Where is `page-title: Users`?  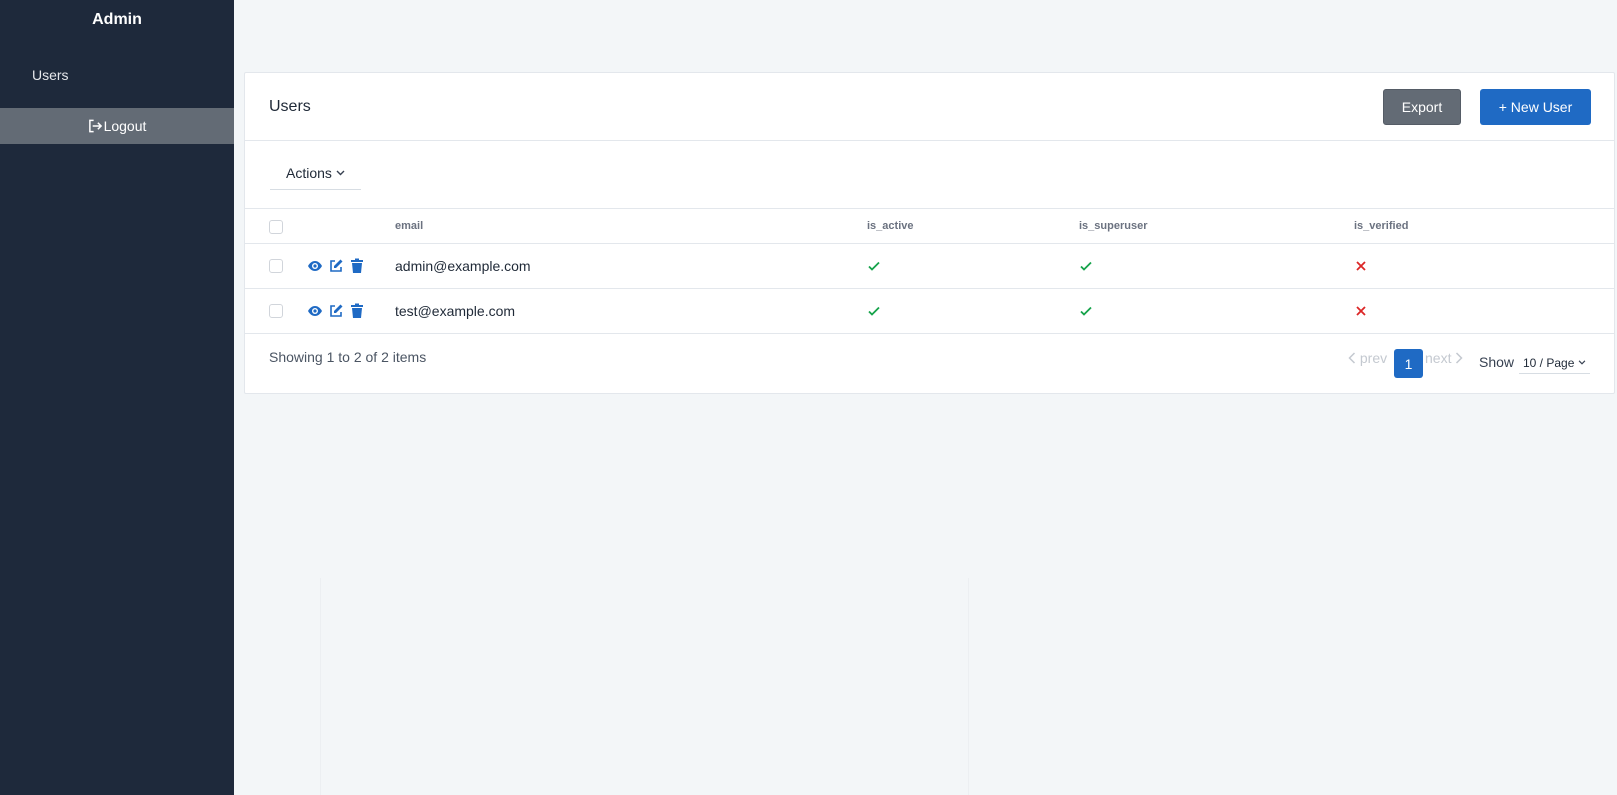
page-title: Users is located at coordinates (290, 106).